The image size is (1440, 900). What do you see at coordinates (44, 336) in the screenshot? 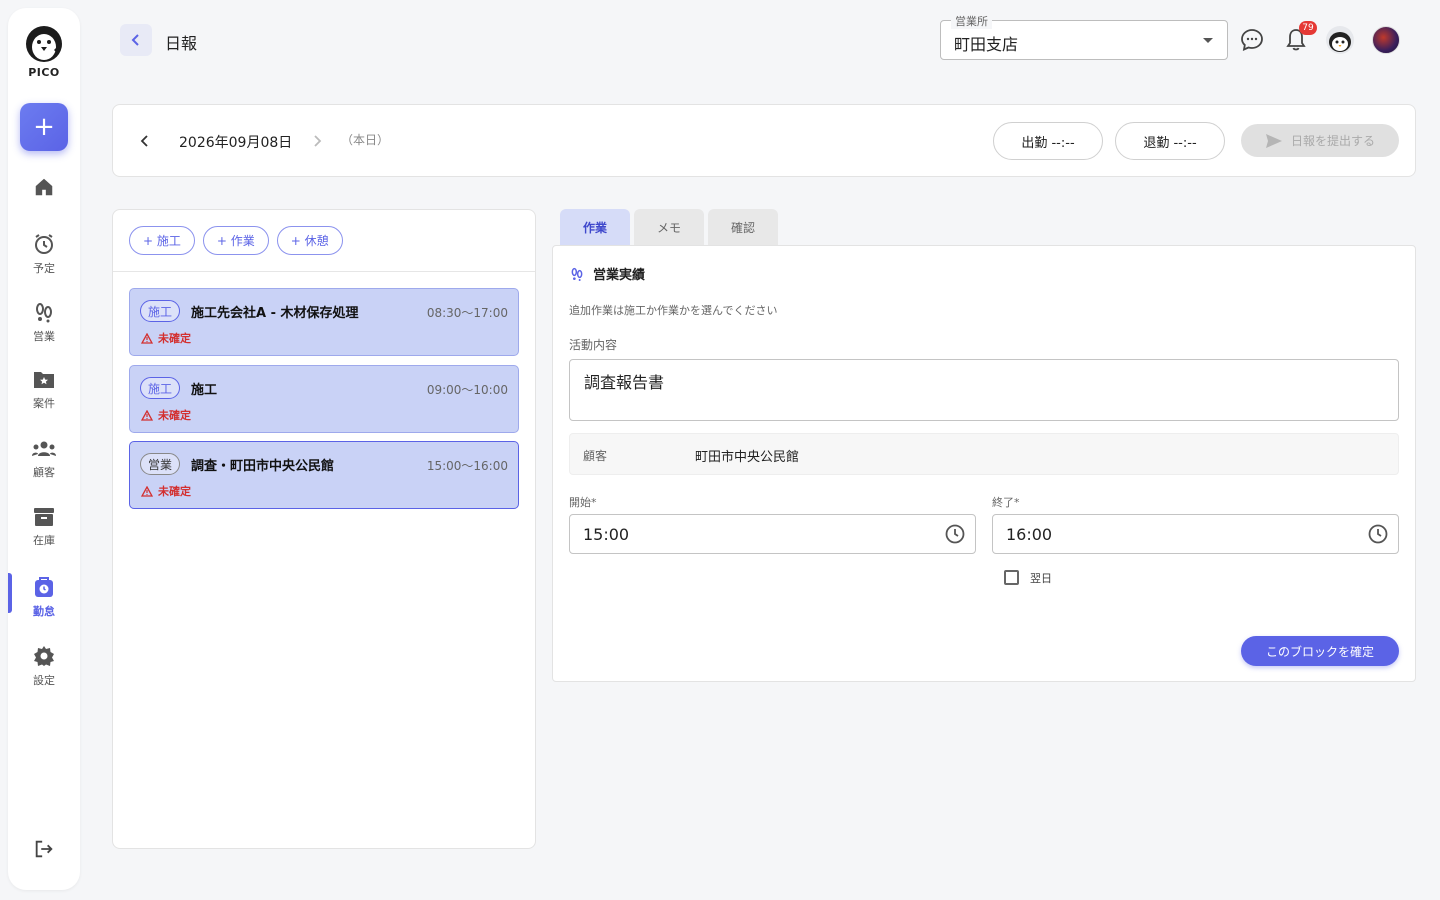
I see `sidebar-item-label: 営業` at bounding box center [44, 336].